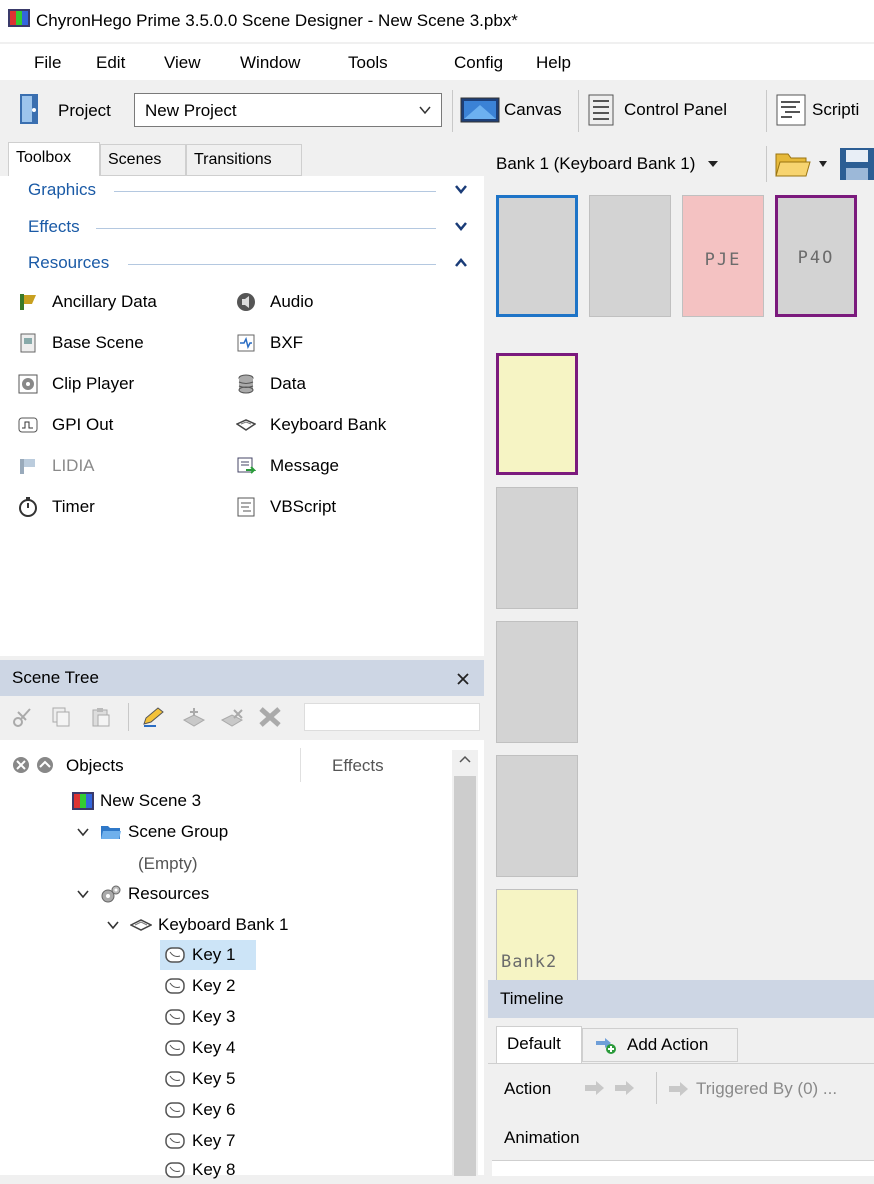 The width and height of the screenshot is (874, 1184). What do you see at coordinates (532, 998) in the screenshot?
I see `timeline-title: Timeline` at bounding box center [532, 998].